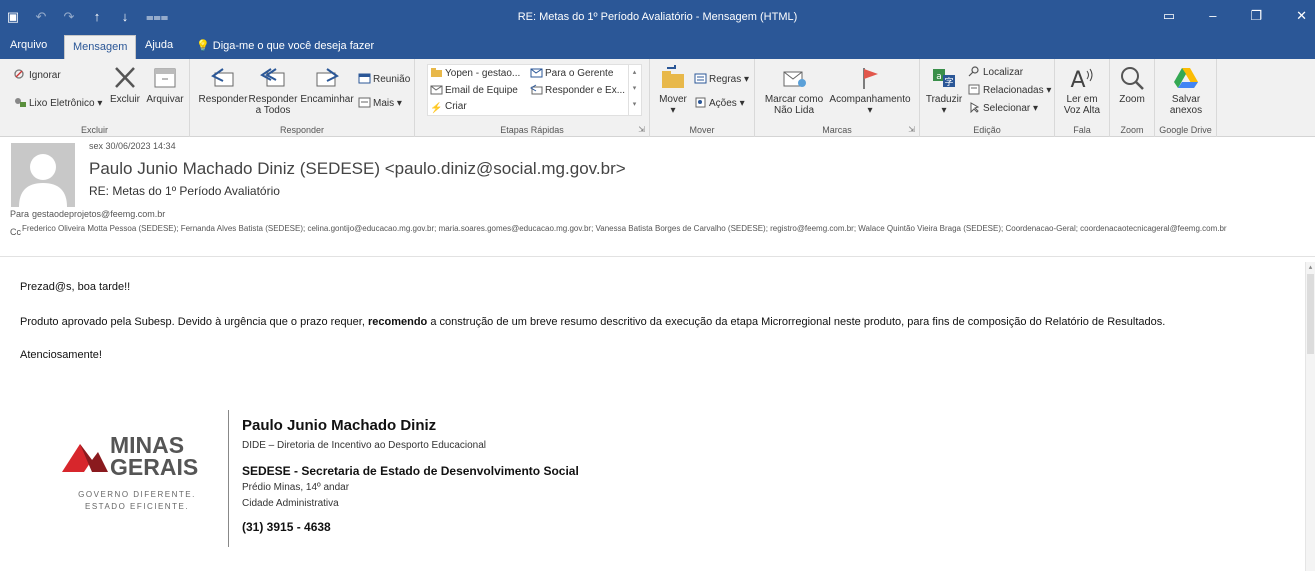 This screenshot has height=571, width=1315. What do you see at coordinates (273, 90) in the screenshot?
I see `reply-all-button: Responder a Todos` at bounding box center [273, 90].